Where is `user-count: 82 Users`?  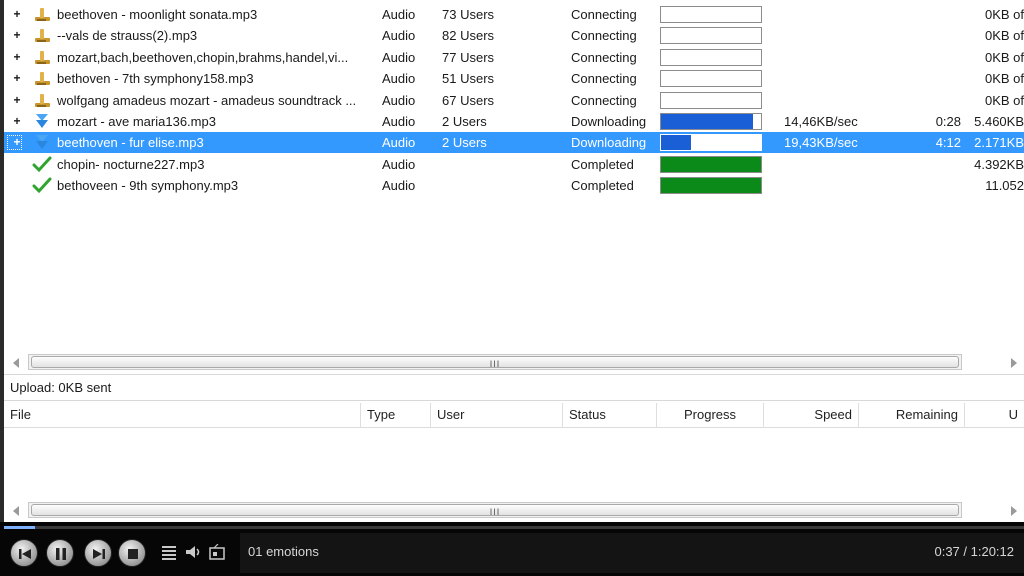 user-count: 82 Users is located at coordinates (468, 36).